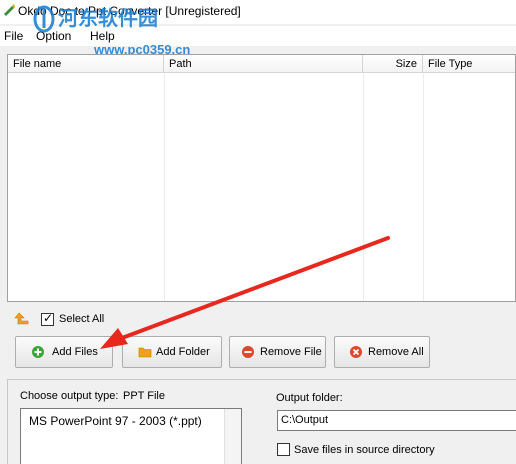 This screenshot has width=516, height=464. Describe the element at coordinates (396, 420) in the screenshot. I see `output-folder-field: C:\Output` at that location.